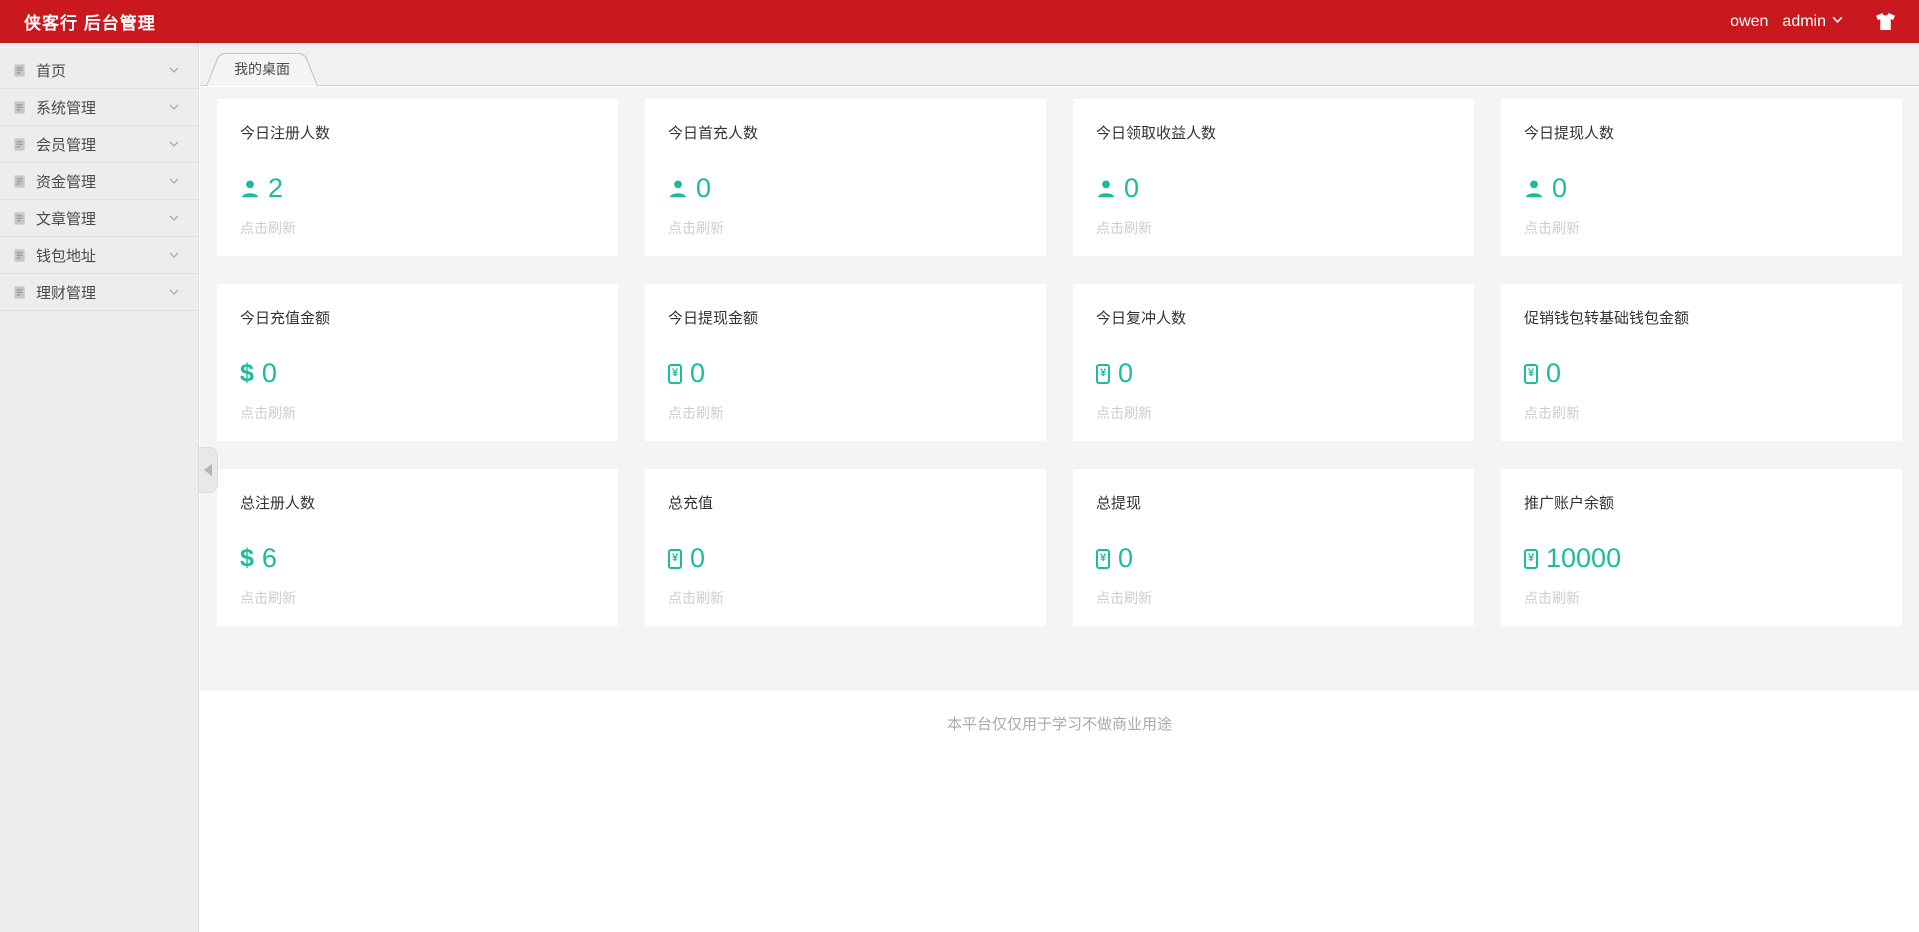 This screenshot has width=1919, height=932. What do you see at coordinates (417, 177) in the screenshot?
I see `stat-card-today-registered: 今日注册人数 2 点击刷新` at bounding box center [417, 177].